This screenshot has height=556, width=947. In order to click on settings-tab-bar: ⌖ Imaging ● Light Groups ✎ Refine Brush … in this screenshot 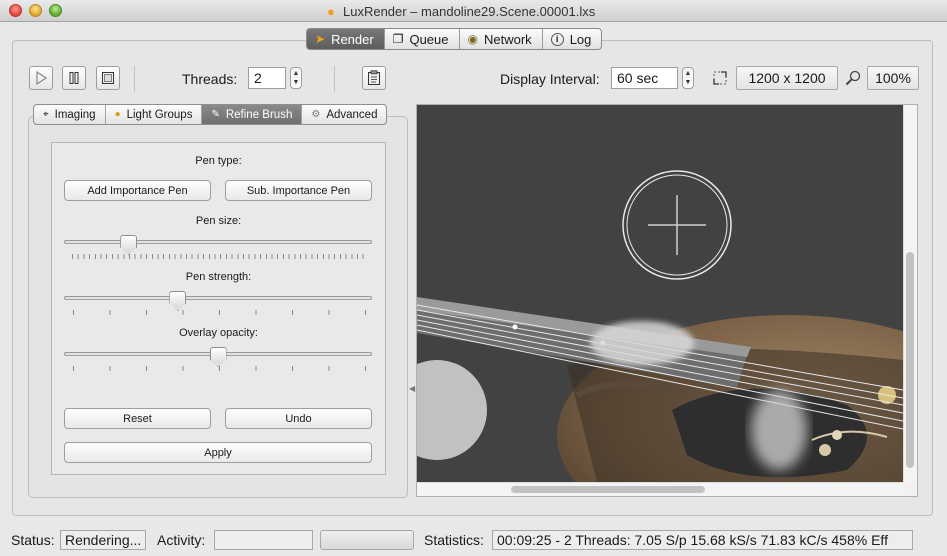, I will do `click(210, 114)`.